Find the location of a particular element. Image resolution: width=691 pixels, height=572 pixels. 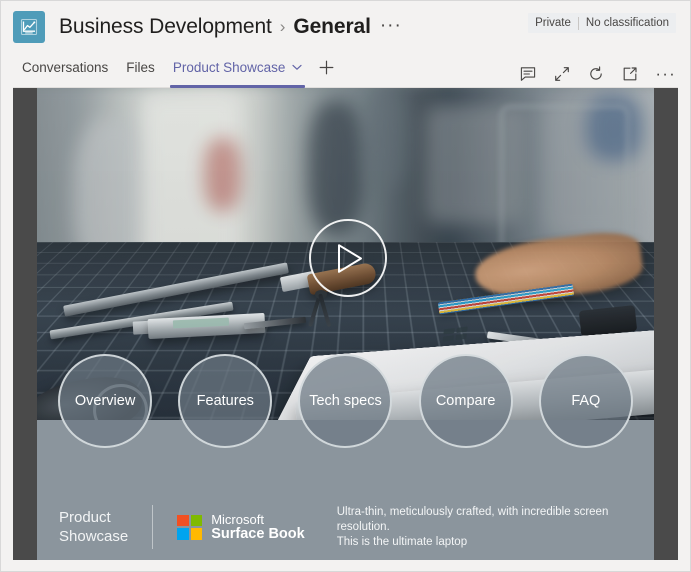

play-triangle-icon is located at coordinates (347, 258).